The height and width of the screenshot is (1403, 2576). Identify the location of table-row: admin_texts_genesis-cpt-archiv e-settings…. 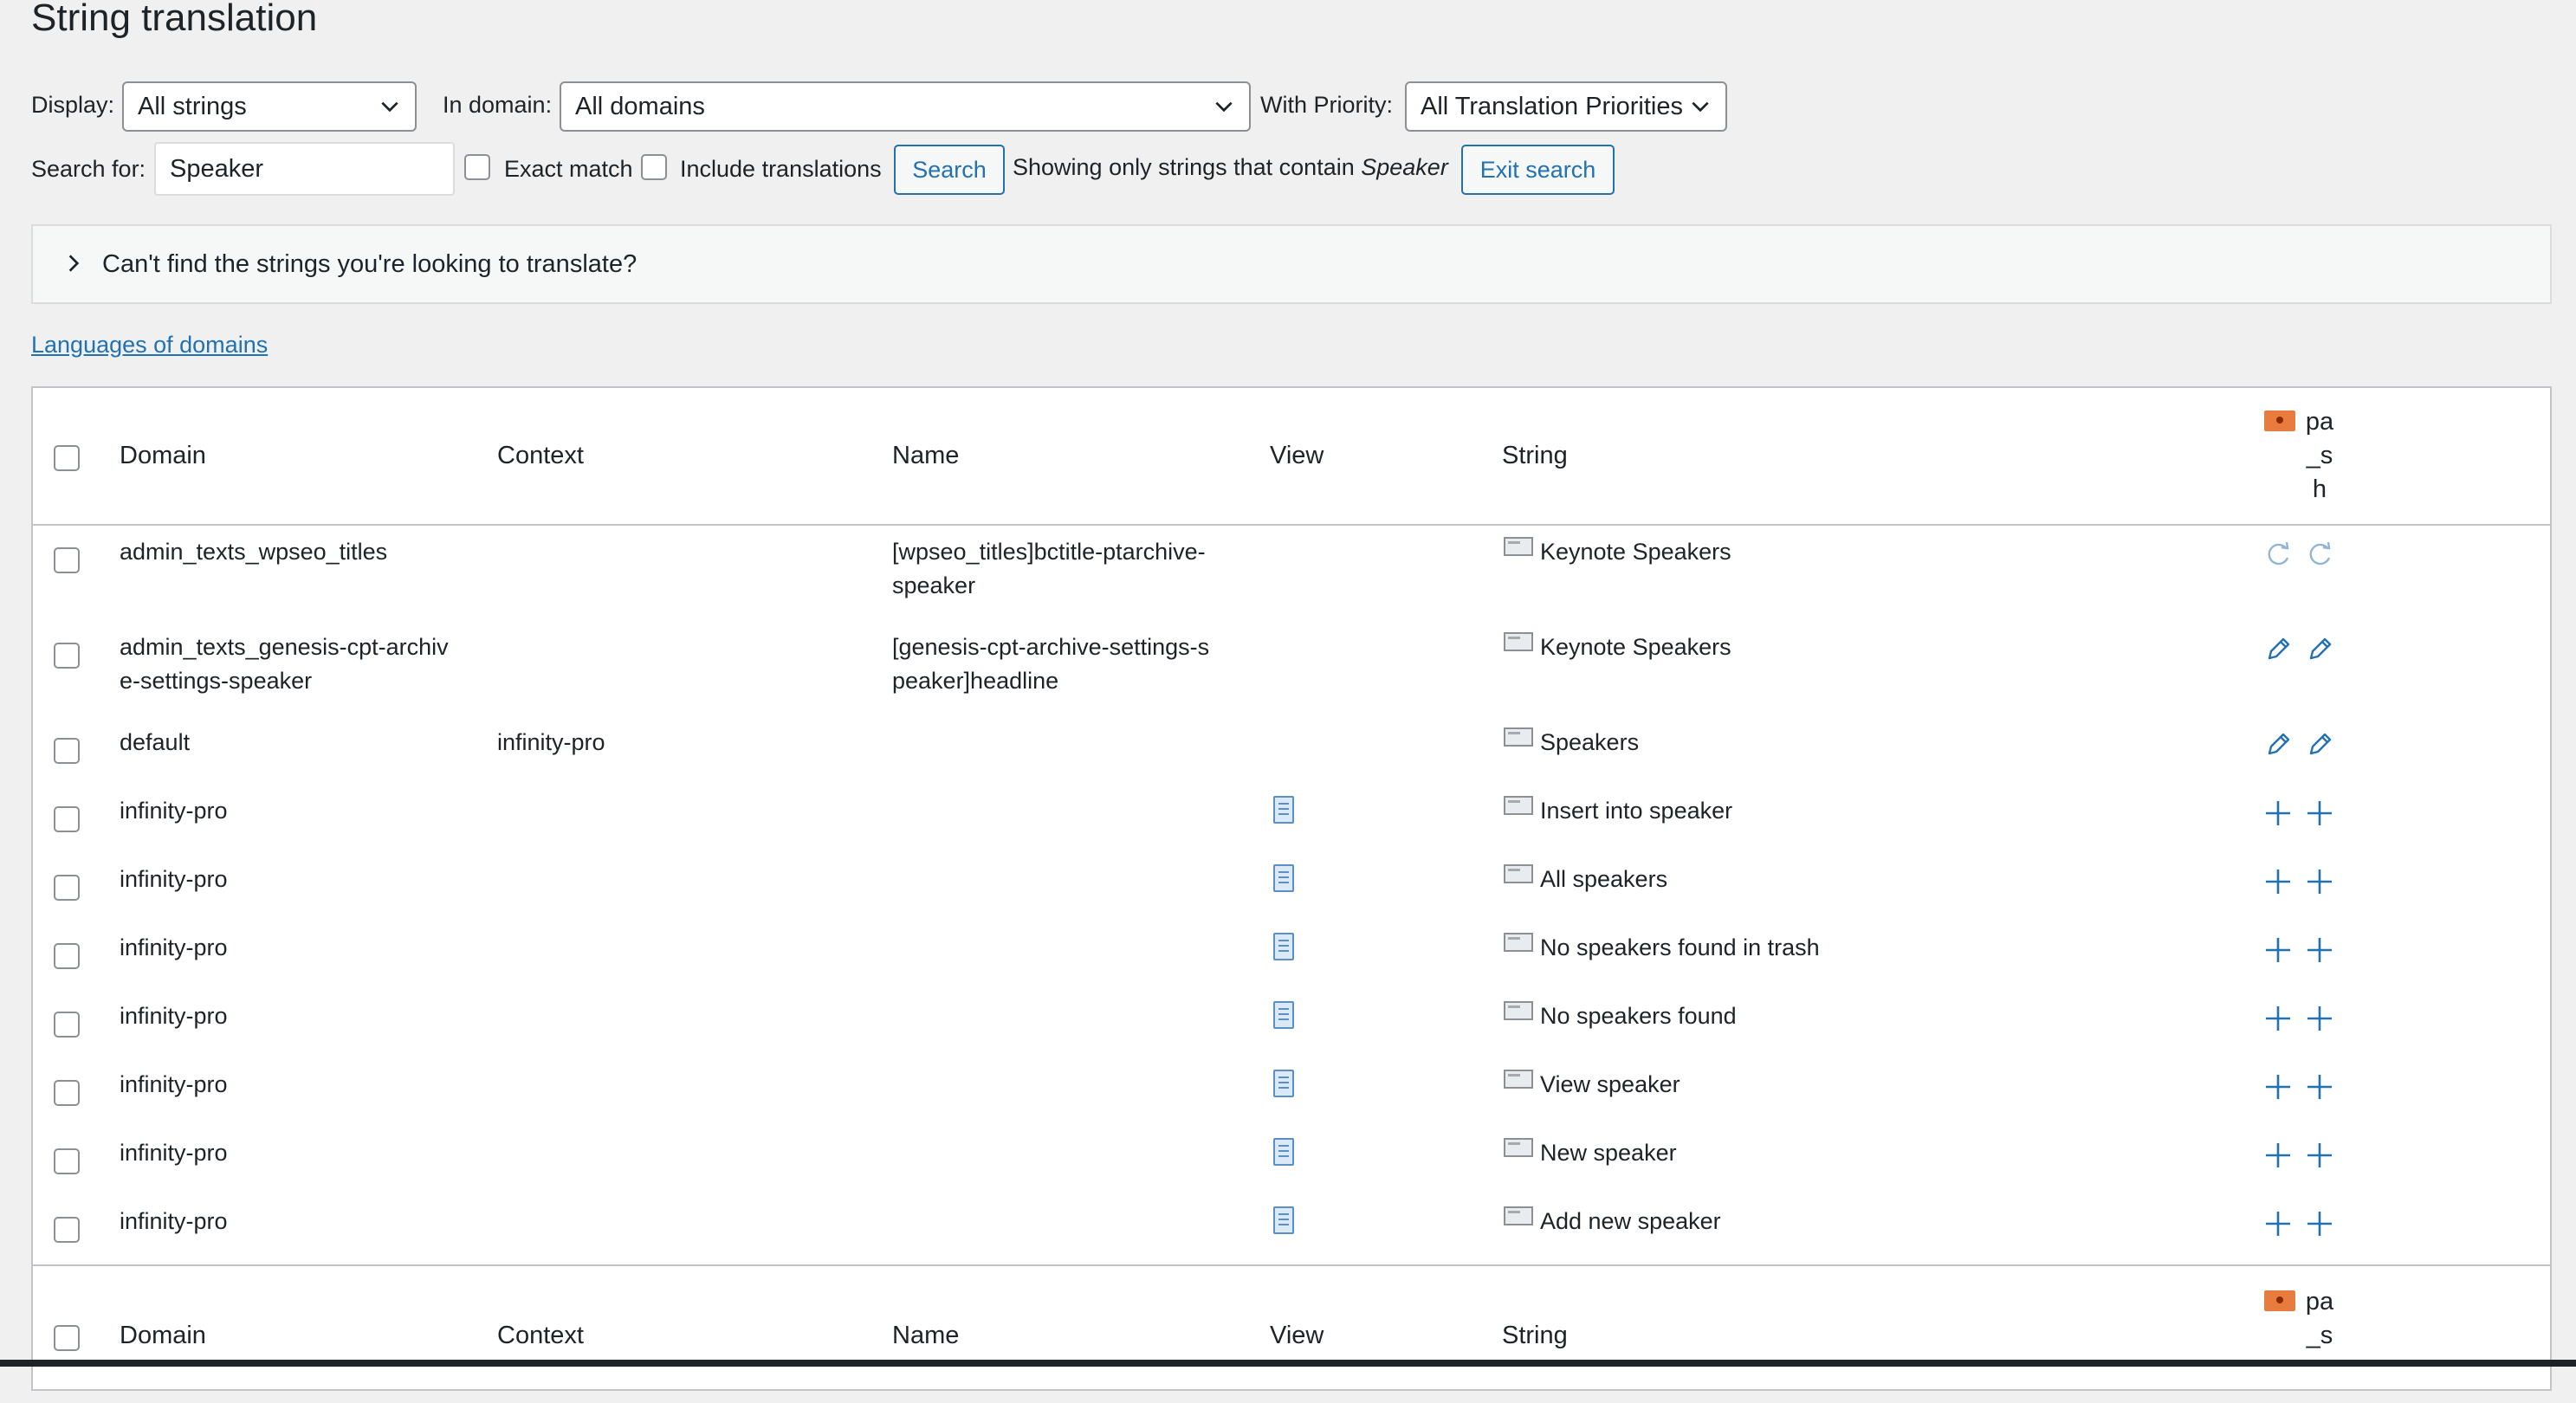
(1291, 665).